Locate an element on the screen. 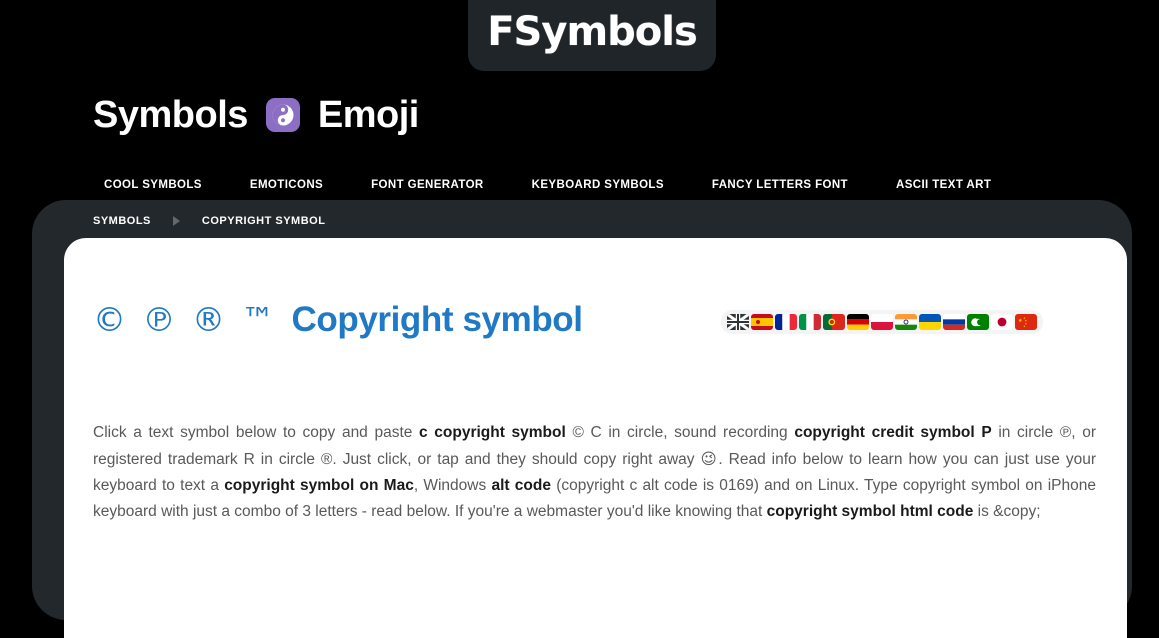  chevron-right-icon is located at coordinates (176, 221).